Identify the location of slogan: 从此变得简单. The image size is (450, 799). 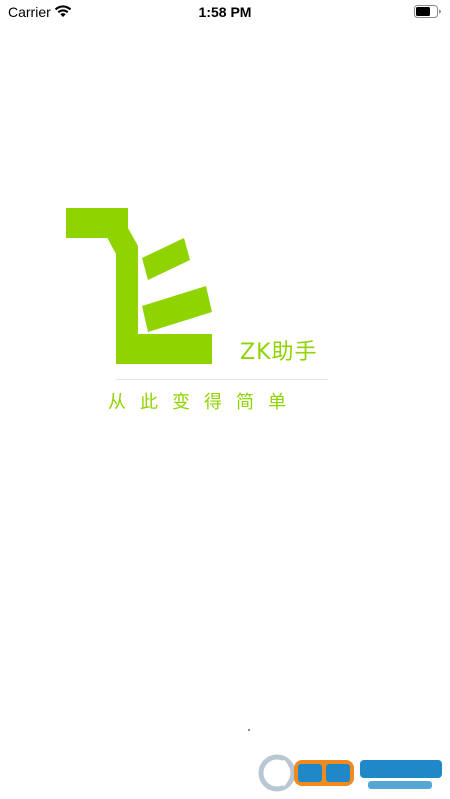
(204, 402).